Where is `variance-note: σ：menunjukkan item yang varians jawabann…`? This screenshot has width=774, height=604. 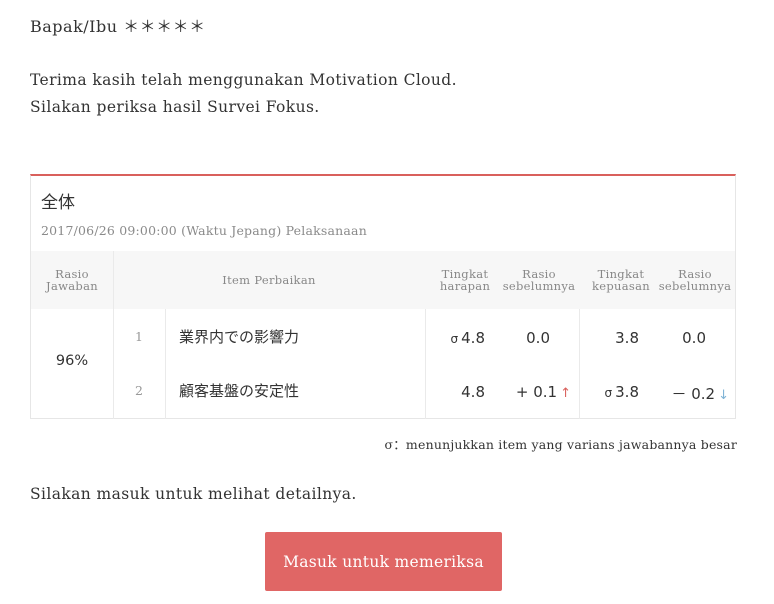 variance-note: σ：menunjukkan item yang varians jawabann… is located at coordinates (560, 444).